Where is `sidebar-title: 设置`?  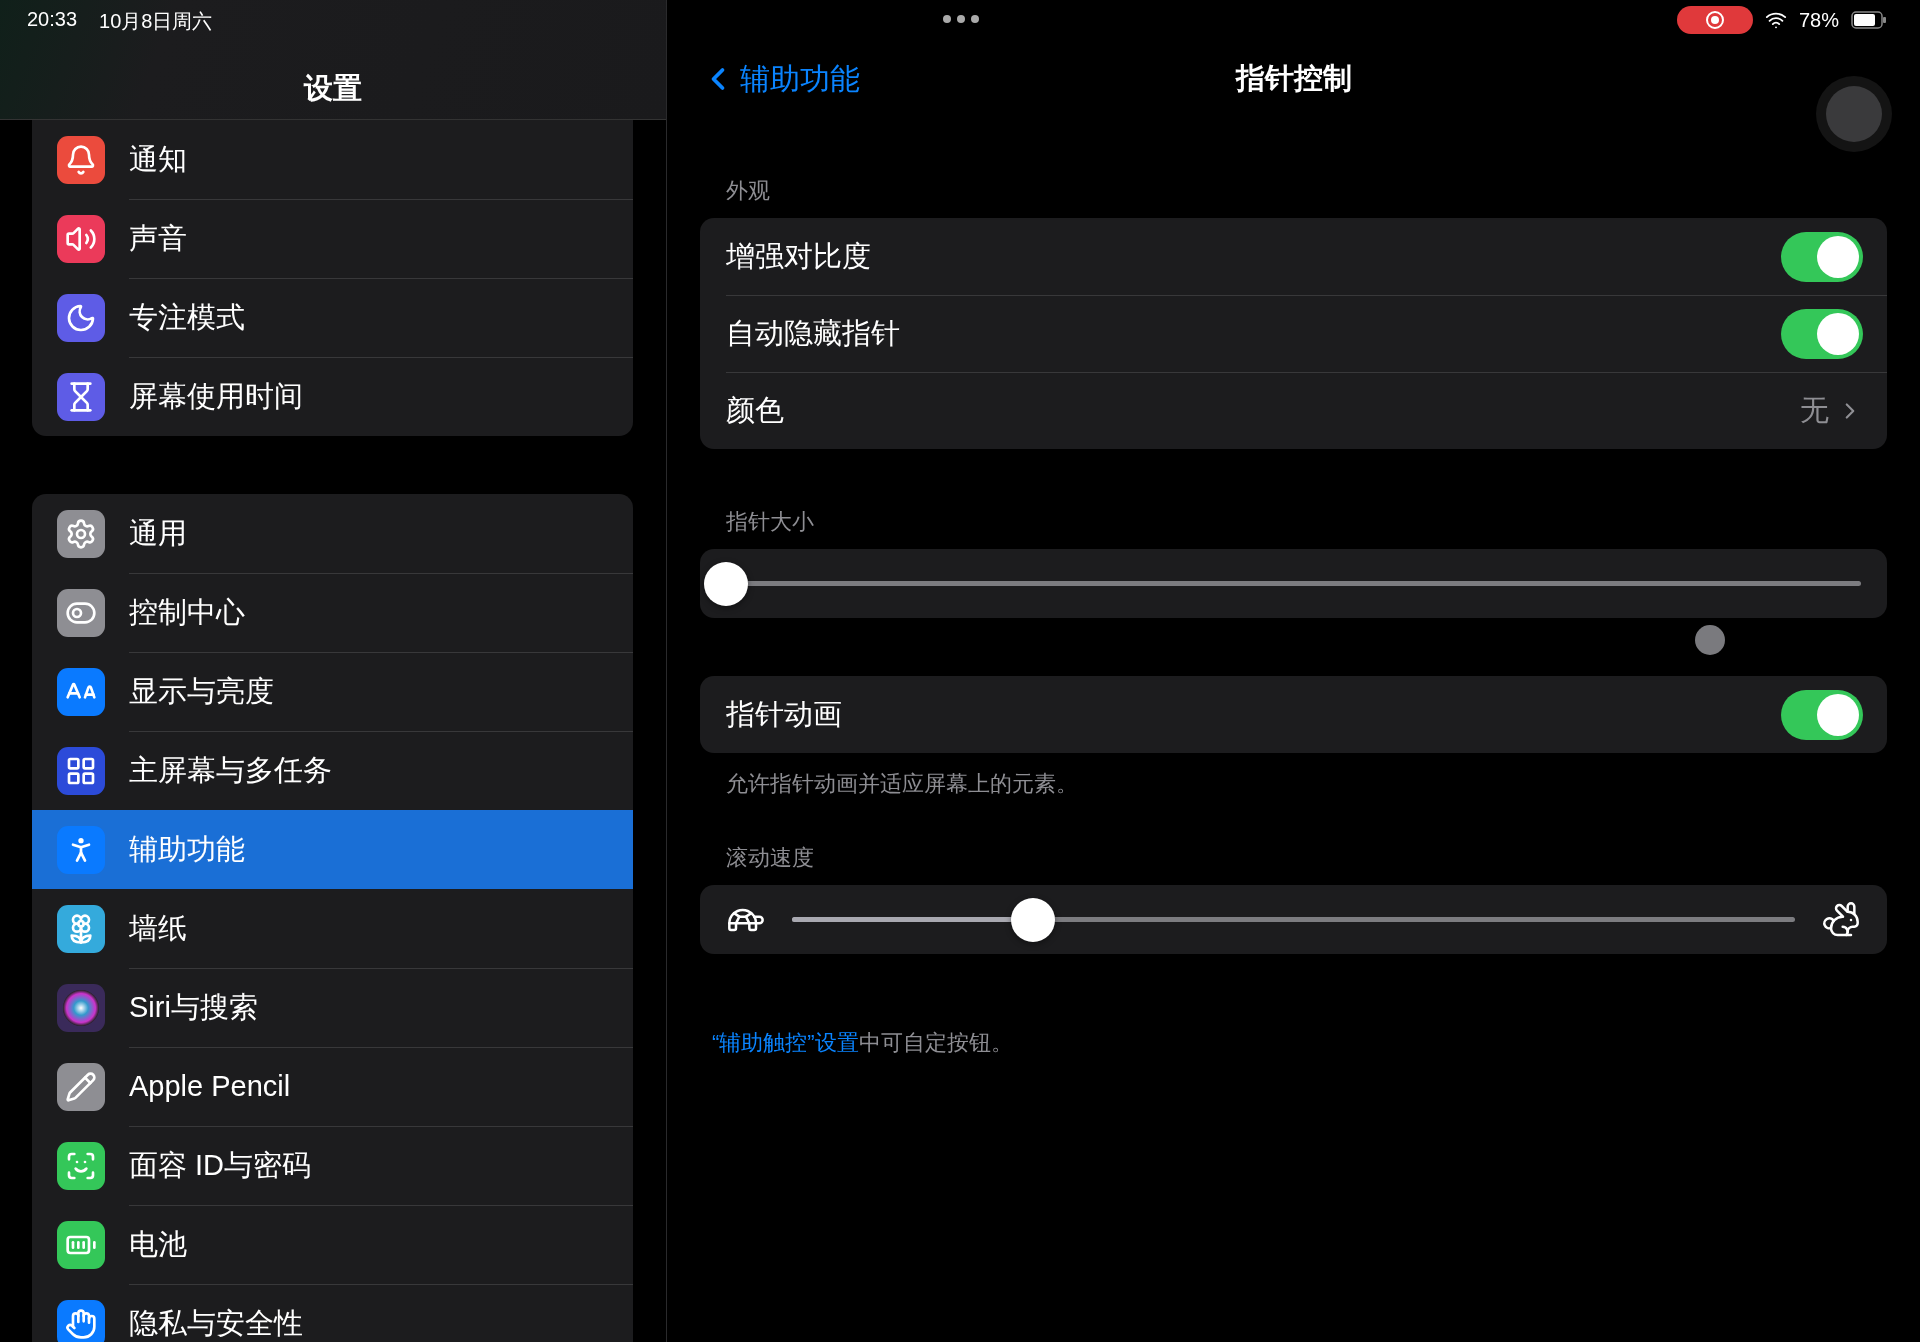 sidebar-title: 设置 is located at coordinates (332, 88).